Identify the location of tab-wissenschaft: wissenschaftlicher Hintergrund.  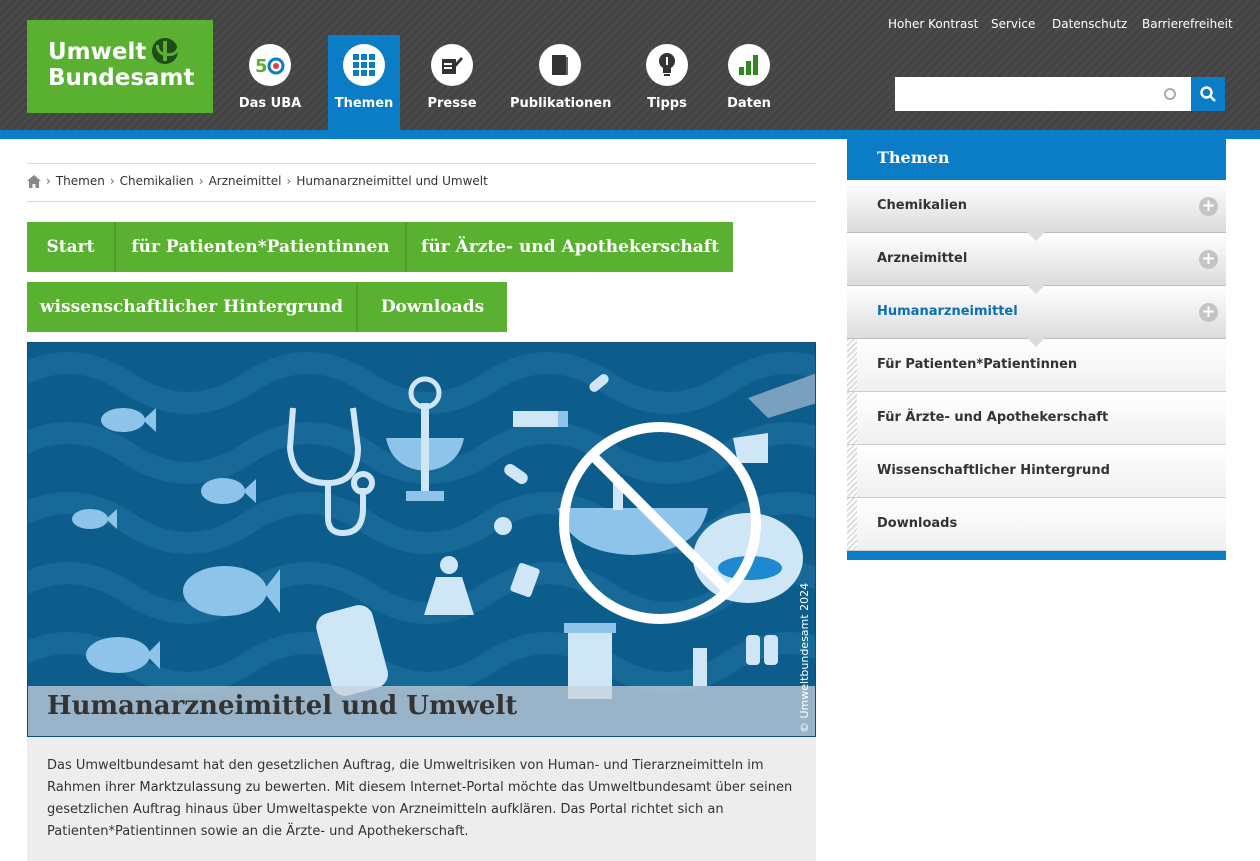
(192, 307).